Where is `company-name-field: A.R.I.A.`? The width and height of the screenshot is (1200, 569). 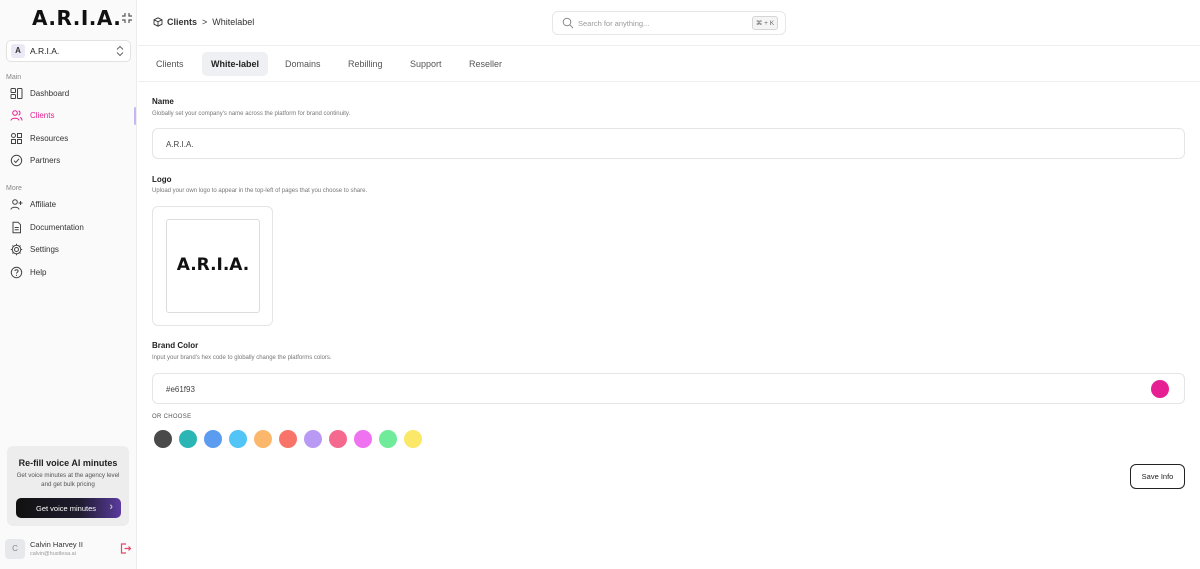
company-name-field: A.R.I.A. is located at coordinates (668, 143).